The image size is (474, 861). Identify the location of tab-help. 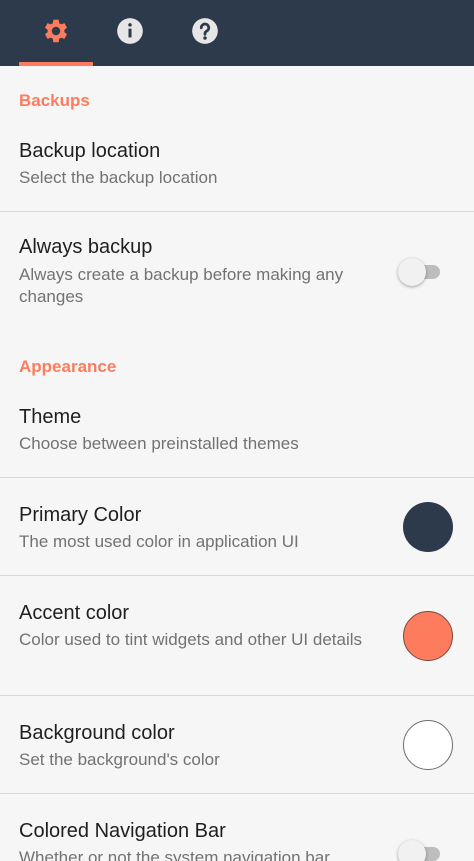
(205, 33).